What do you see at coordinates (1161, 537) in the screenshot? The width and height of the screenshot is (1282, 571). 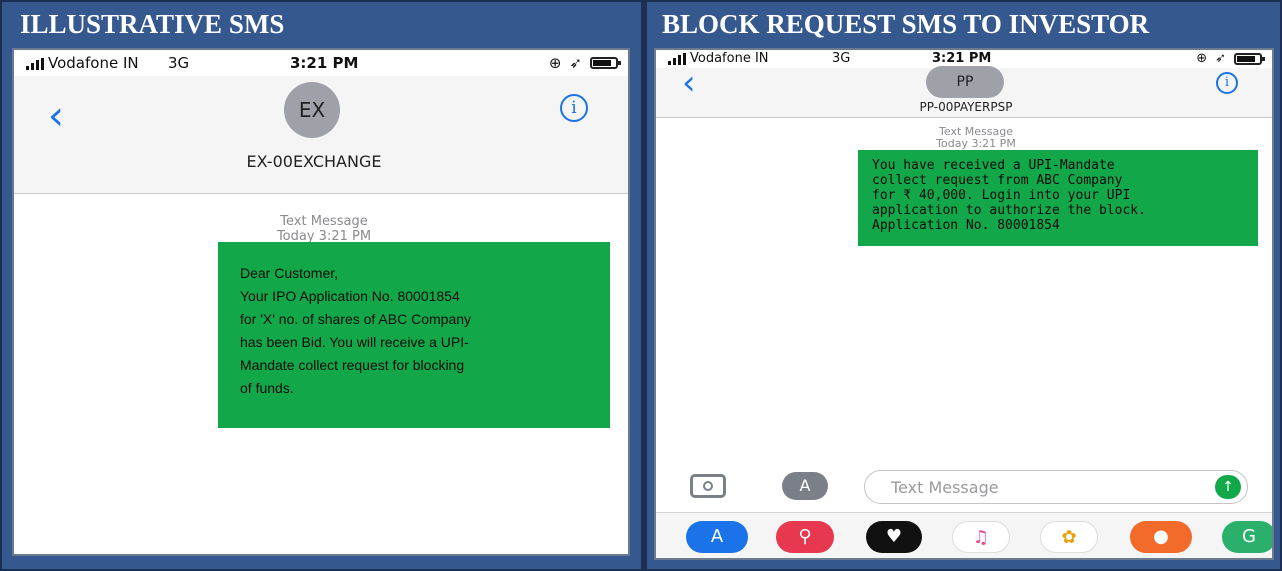 I see `game-icon: ●` at bounding box center [1161, 537].